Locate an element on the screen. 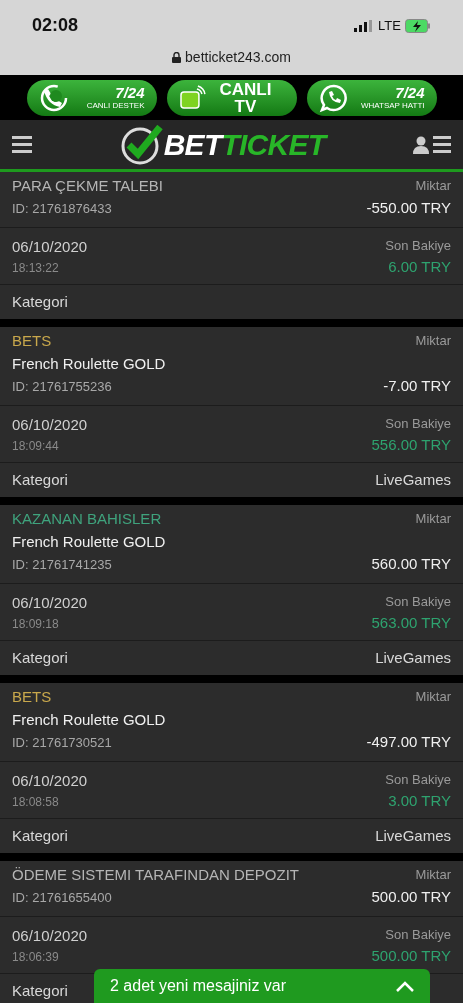  transaction-id: ID: 21761741235 is located at coordinates (62, 565).